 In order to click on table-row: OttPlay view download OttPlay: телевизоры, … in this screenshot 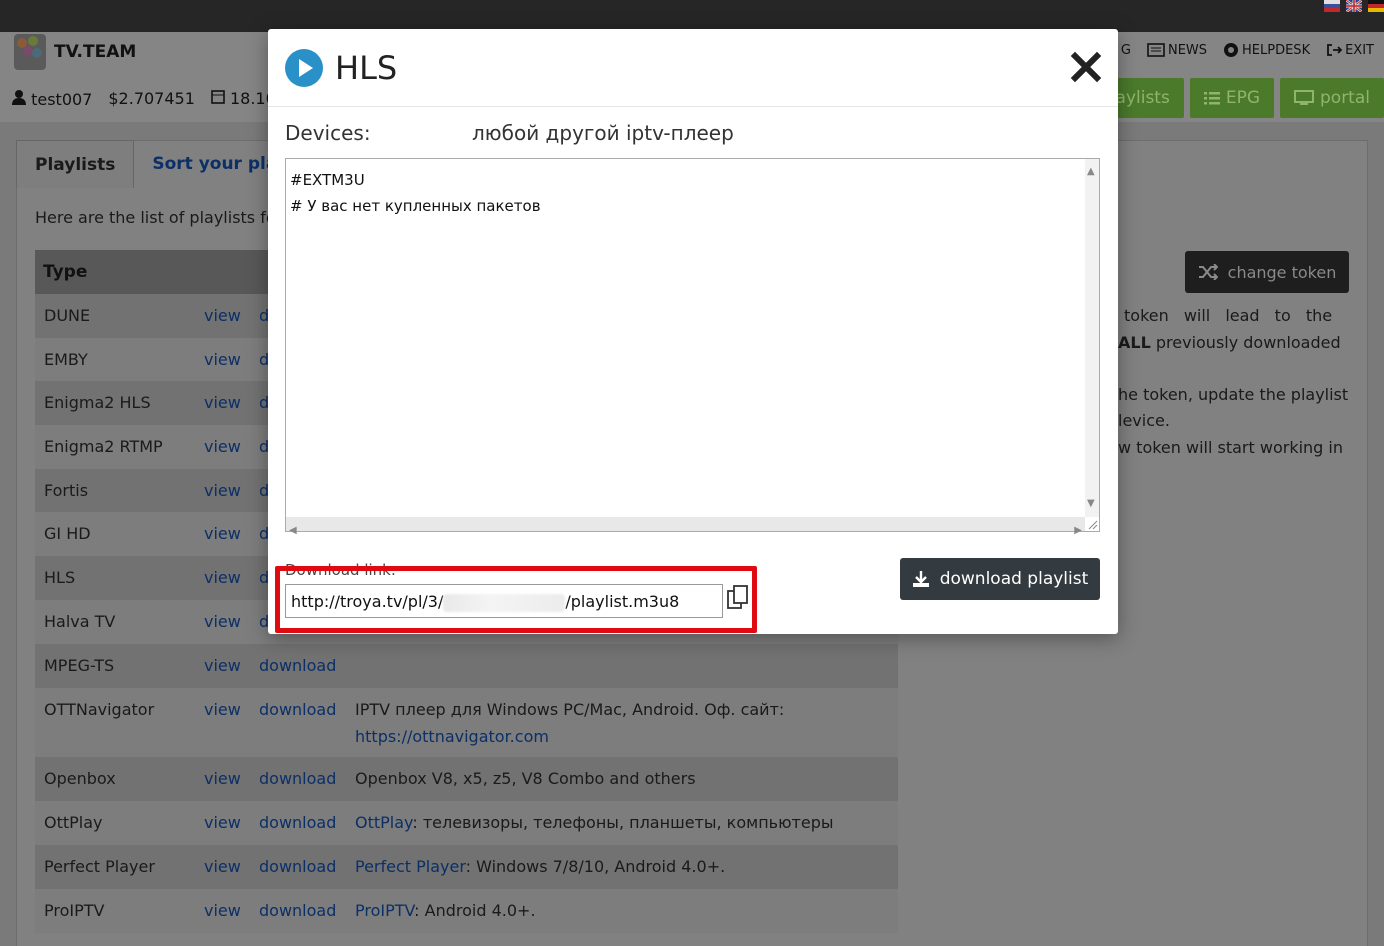, I will do `click(466, 823)`.